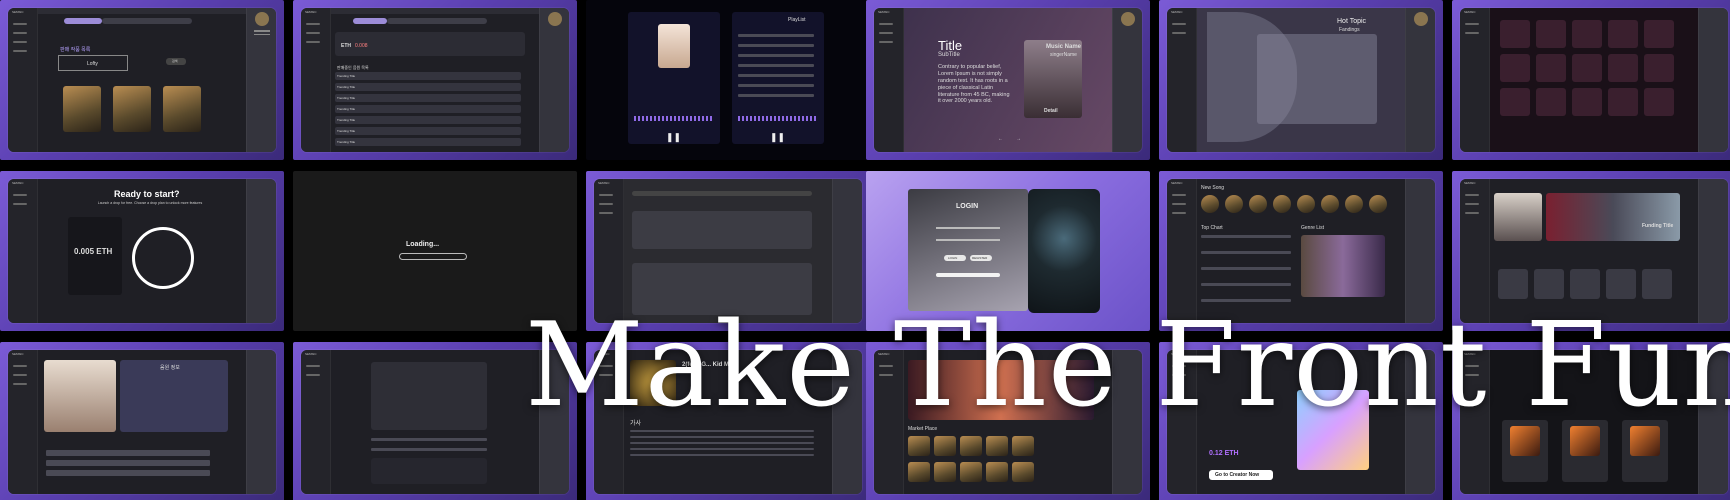 This screenshot has width=1730, height=500. What do you see at coordinates (1000, 139) in the screenshot?
I see `prev-arrow-icon: ←` at bounding box center [1000, 139].